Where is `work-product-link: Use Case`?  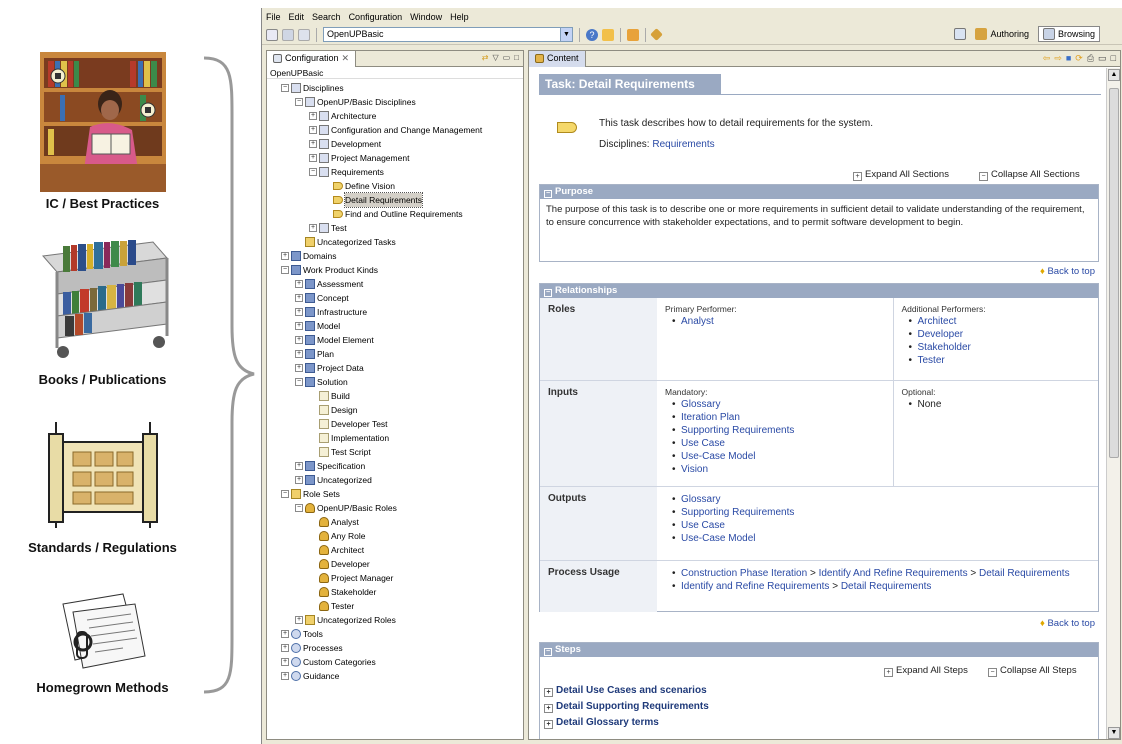 work-product-link: Use Case is located at coordinates (703, 443).